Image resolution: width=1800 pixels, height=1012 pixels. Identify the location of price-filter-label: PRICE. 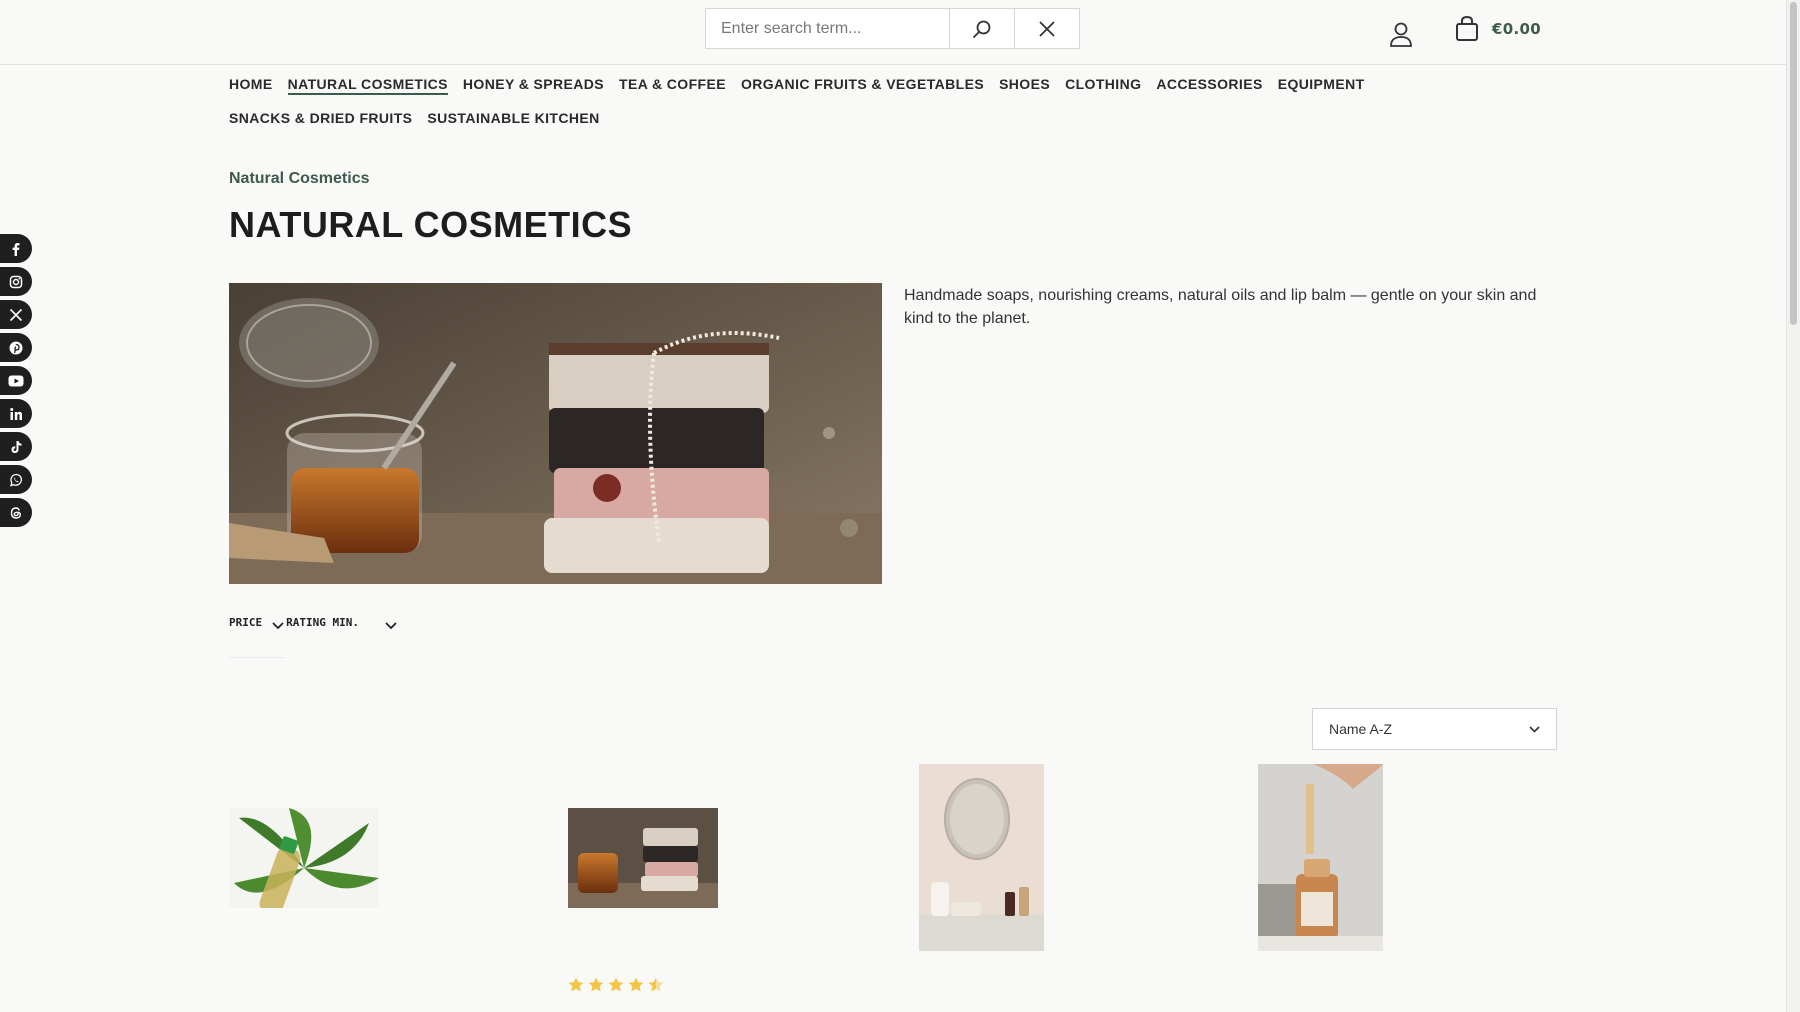
(246, 622).